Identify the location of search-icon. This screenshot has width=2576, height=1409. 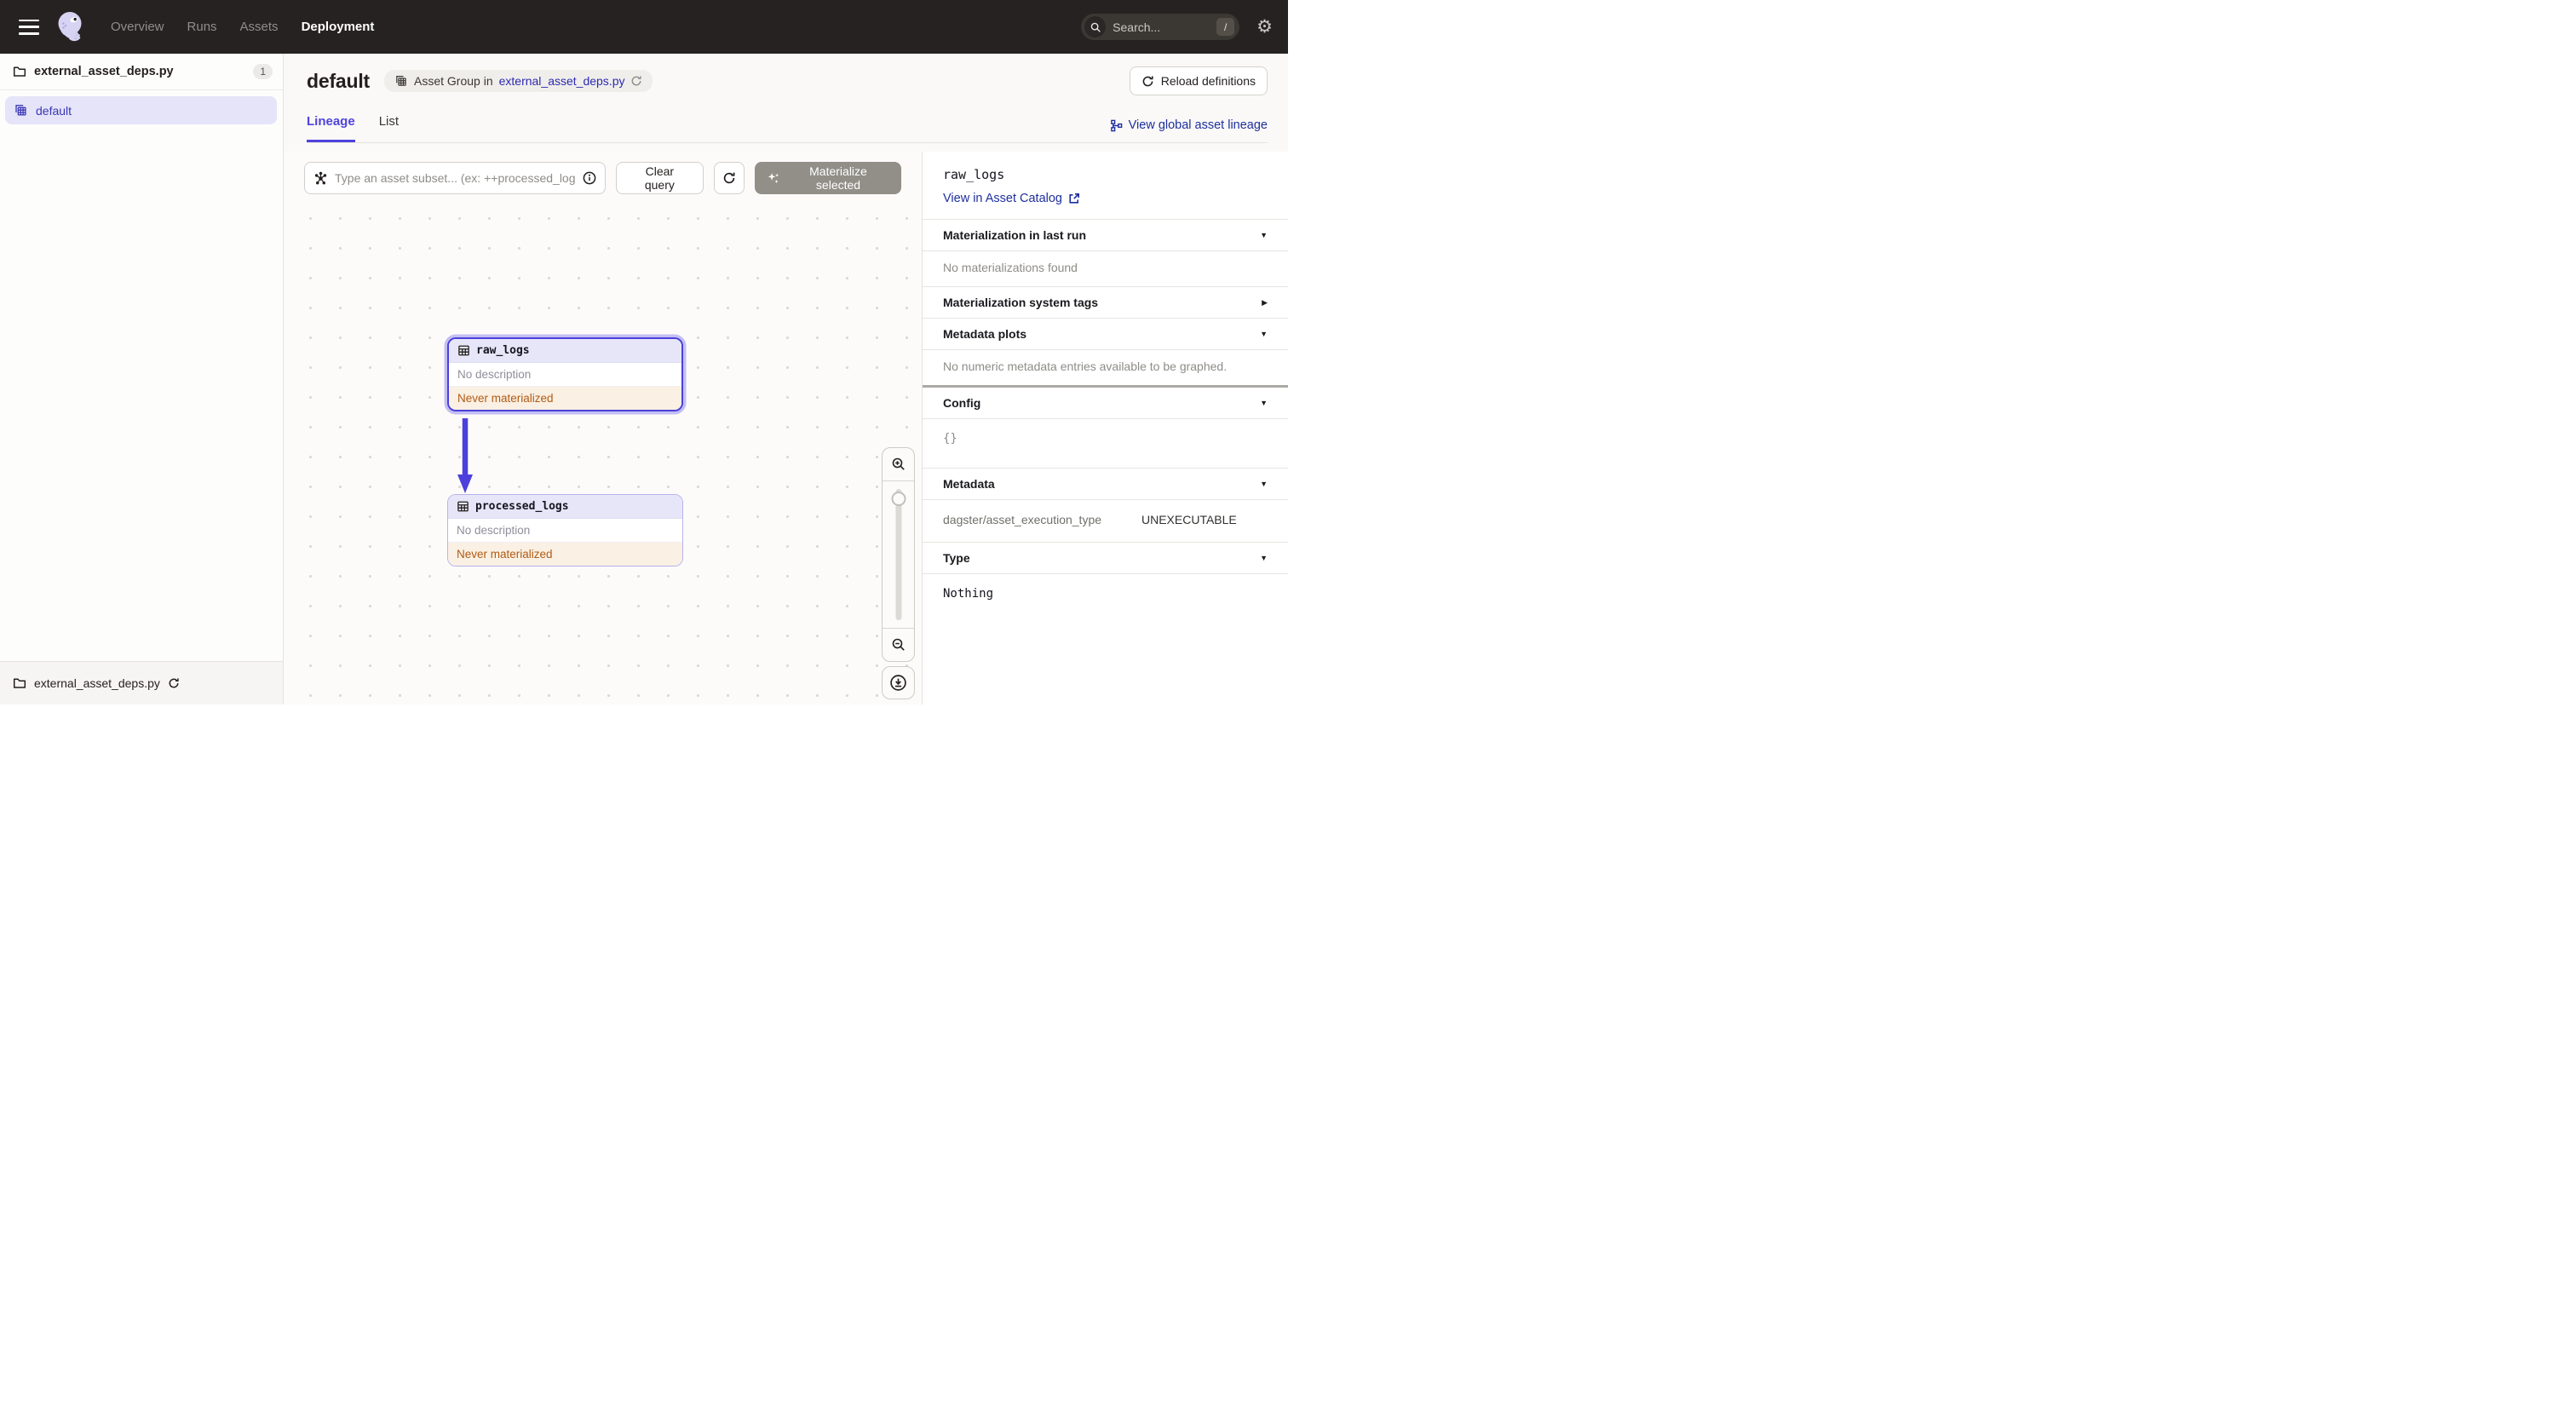
(1096, 26).